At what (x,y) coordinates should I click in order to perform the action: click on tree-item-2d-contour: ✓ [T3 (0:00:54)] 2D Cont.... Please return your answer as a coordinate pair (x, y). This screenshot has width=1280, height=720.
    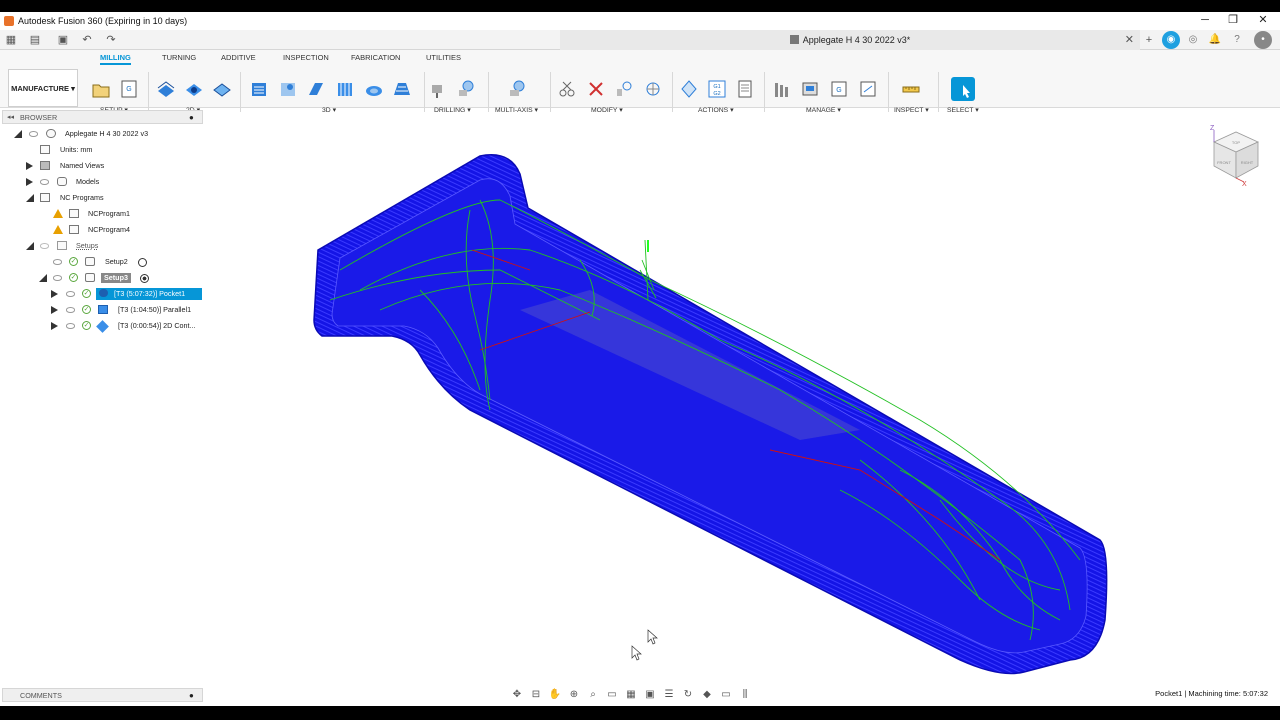
    Looking at the image, I should click on (102, 326).